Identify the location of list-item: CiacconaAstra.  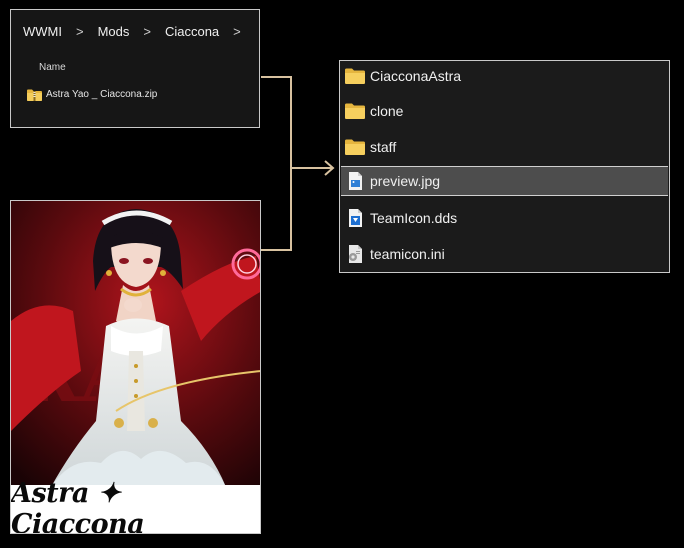
(504, 76).